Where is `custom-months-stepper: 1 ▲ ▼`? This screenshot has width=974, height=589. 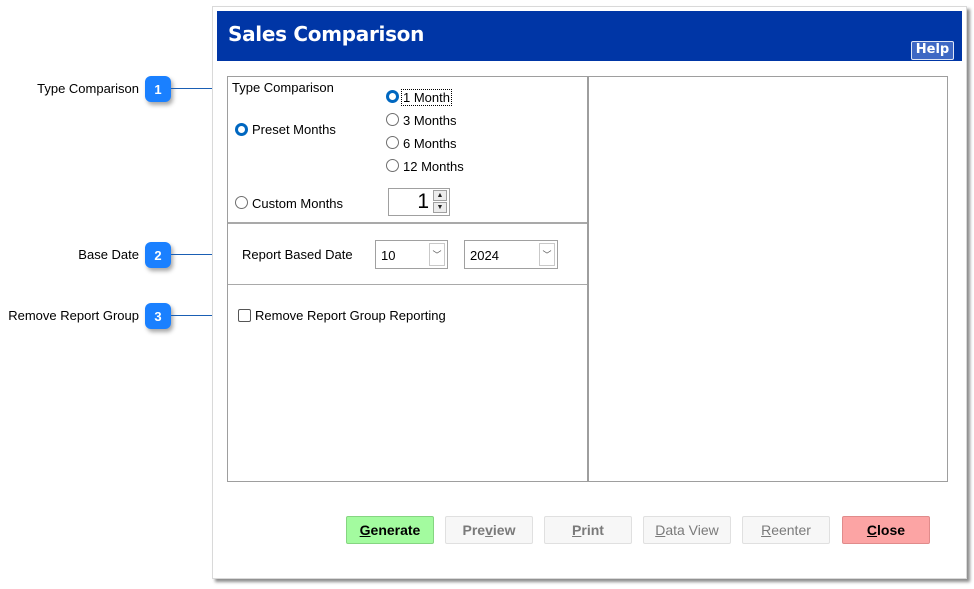 custom-months-stepper: 1 ▲ ▼ is located at coordinates (419, 202).